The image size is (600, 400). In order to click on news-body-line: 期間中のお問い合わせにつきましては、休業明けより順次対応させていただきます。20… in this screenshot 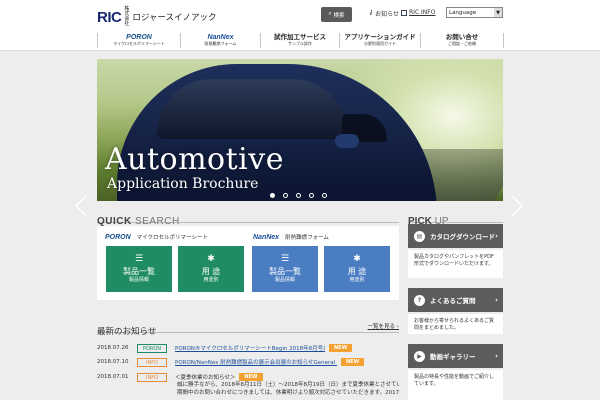, I will do `click(288, 393)`.